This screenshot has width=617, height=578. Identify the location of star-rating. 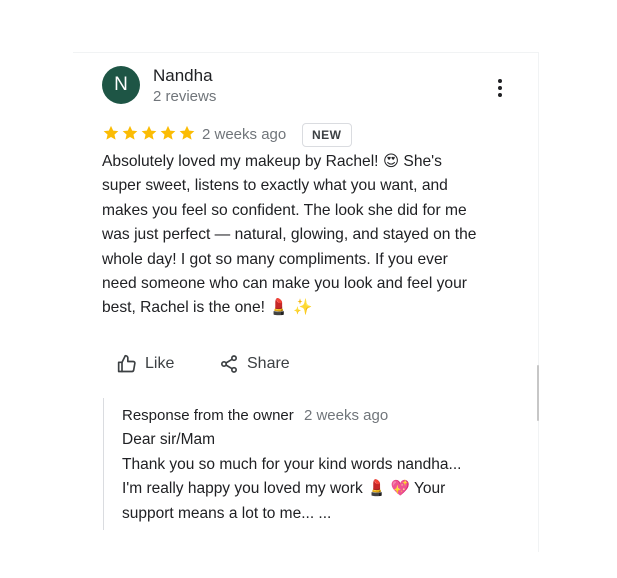
(149, 133).